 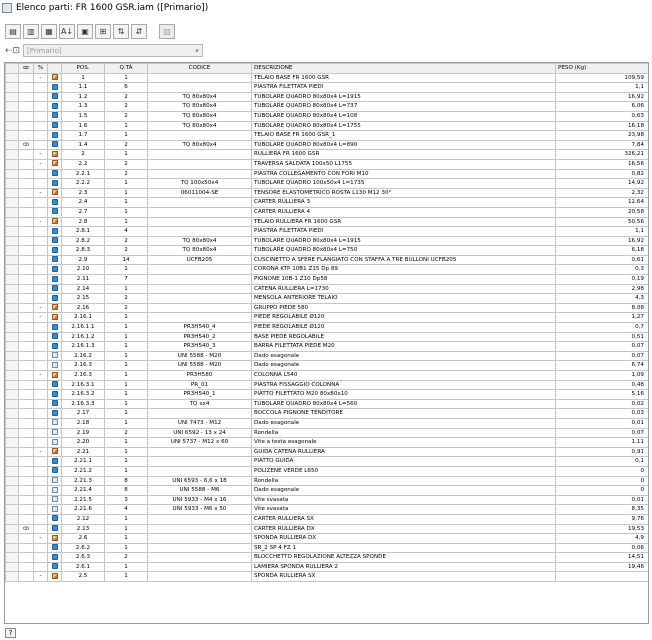 I want to click on tool-button-1: ▤, so click(x=13, y=31).